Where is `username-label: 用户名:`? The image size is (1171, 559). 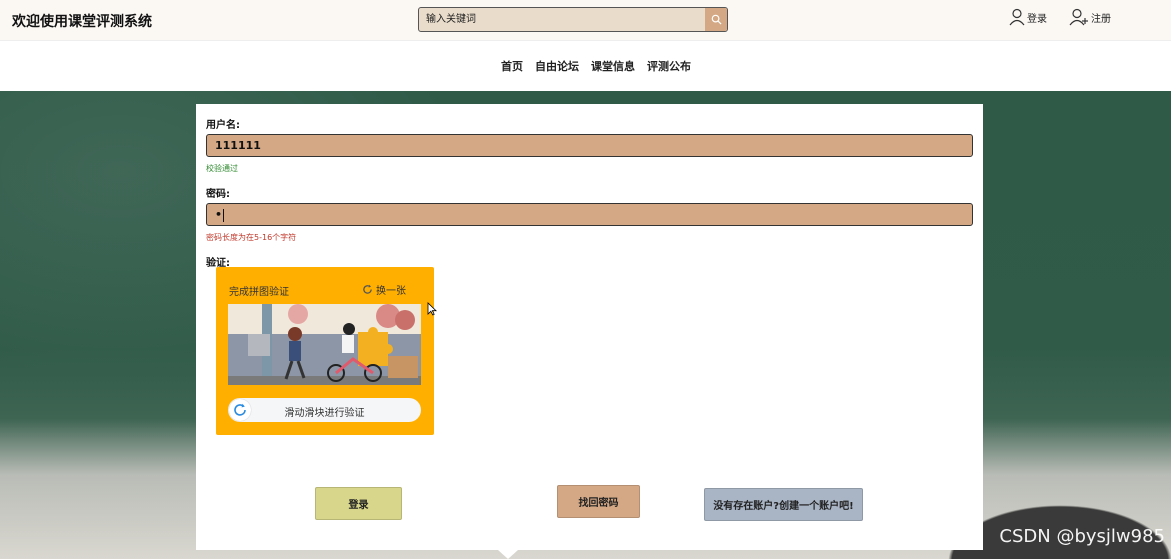
username-label: 用户名: is located at coordinates (223, 125).